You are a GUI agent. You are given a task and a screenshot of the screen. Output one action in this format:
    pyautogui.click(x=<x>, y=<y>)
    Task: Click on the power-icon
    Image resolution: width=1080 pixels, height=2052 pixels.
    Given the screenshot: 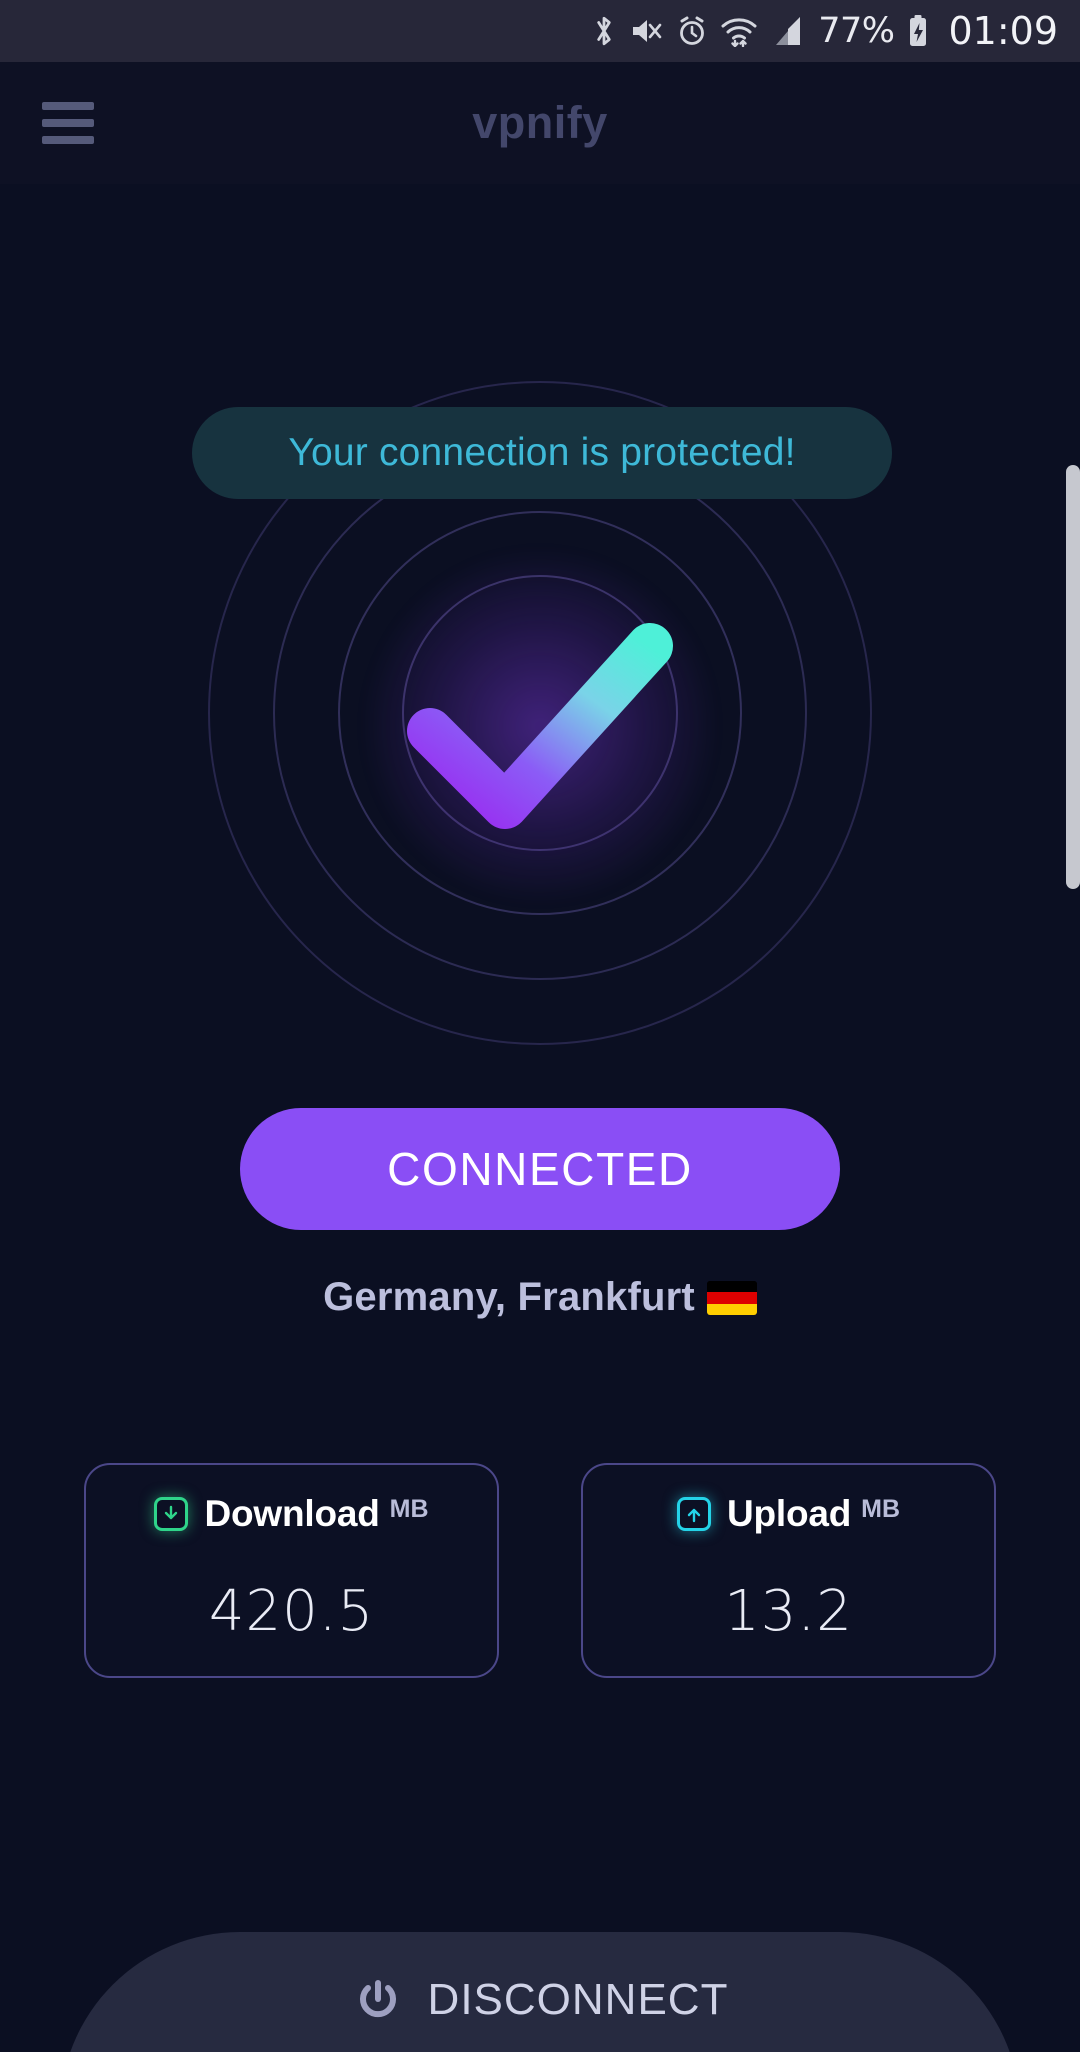 What is the action you would take?
    pyautogui.click(x=378, y=2000)
    